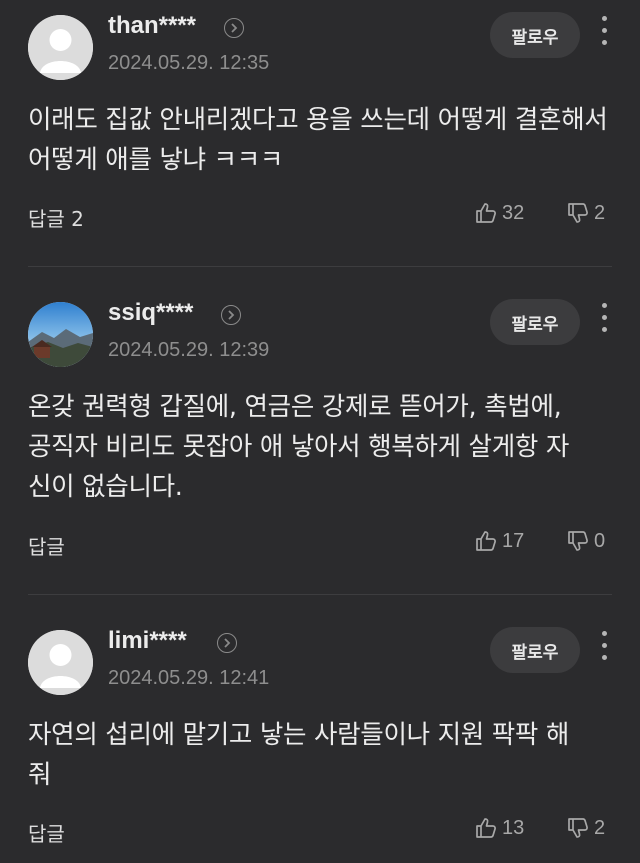 The height and width of the screenshot is (863, 640). What do you see at coordinates (56, 217) in the screenshot?
I see `reply-button: 답글 2` at bounding box center [56, 217].